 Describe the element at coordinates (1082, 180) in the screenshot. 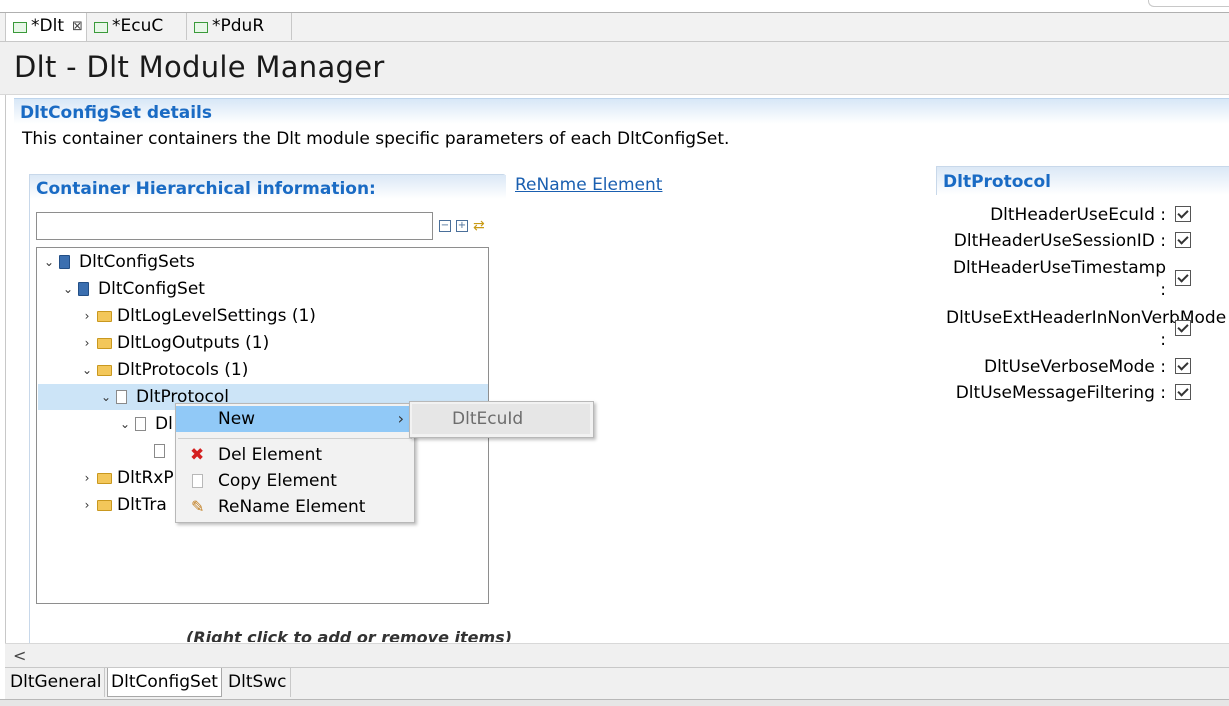

I see `properties-header: DltProtocol` at that location.